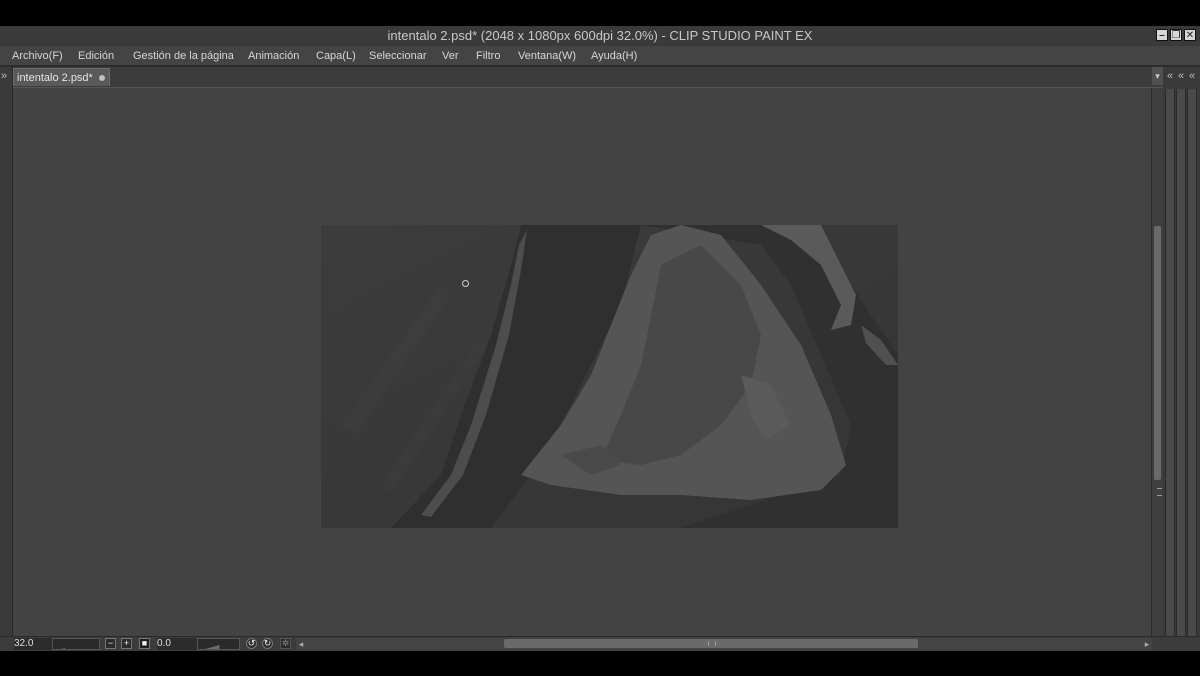 The height and width of the screenshot is (676, 1200). What do you see at coordinates (251, 643) in the screenshot?
I see `rotate-left-icon: ↺` at bounding box center [251, 643].